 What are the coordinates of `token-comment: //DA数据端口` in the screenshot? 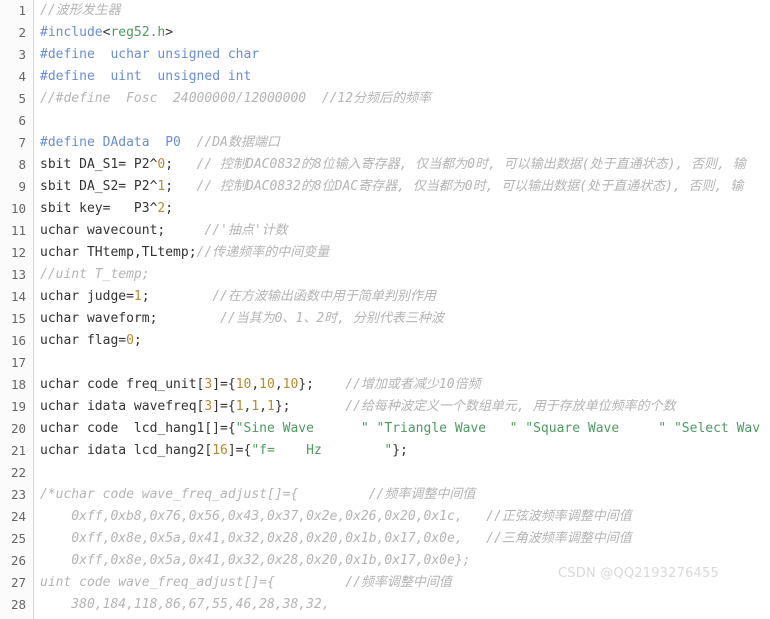 It's located at (238, 142).